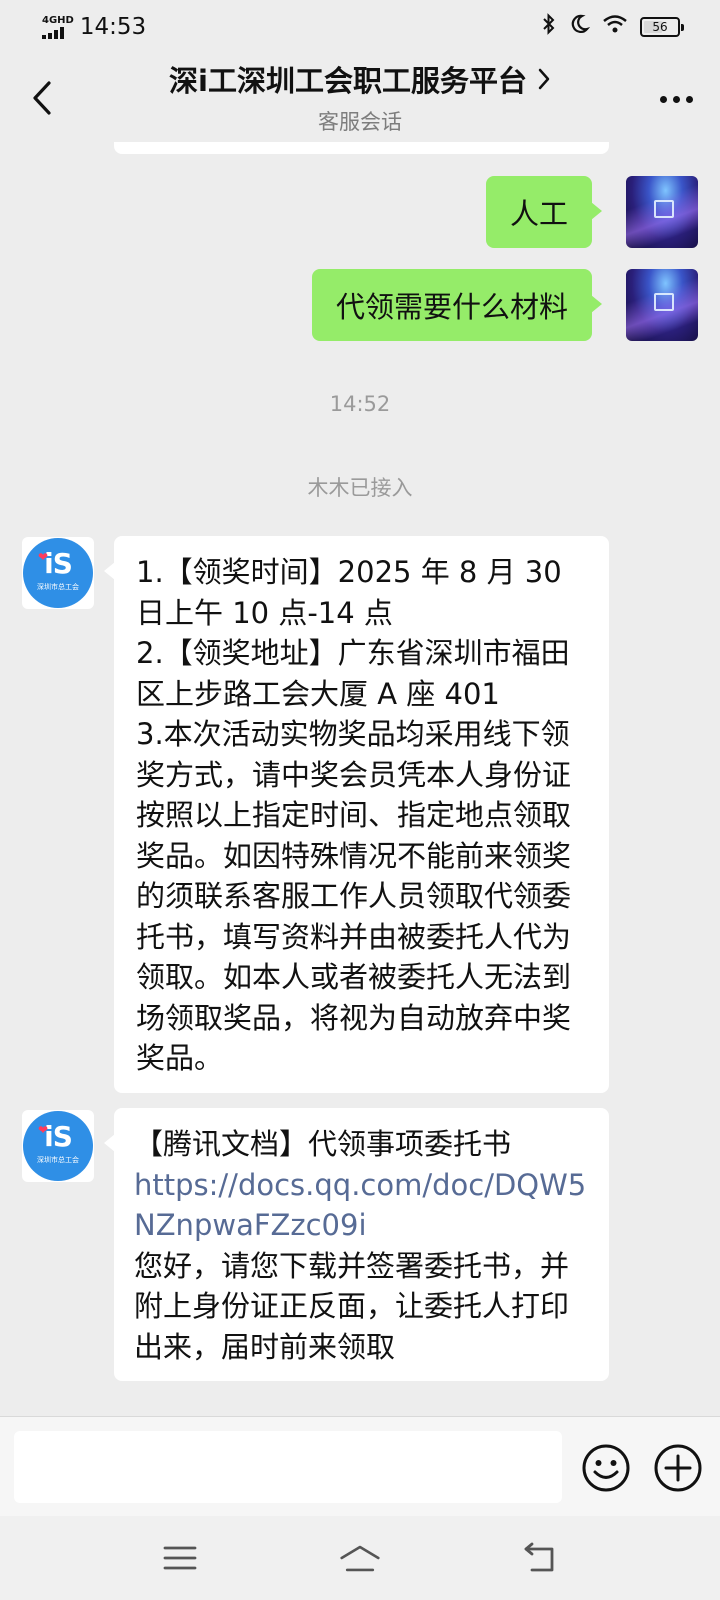  I want to click on chat-title: 深i工深圳工会职工服务平台, so click(360, 79).